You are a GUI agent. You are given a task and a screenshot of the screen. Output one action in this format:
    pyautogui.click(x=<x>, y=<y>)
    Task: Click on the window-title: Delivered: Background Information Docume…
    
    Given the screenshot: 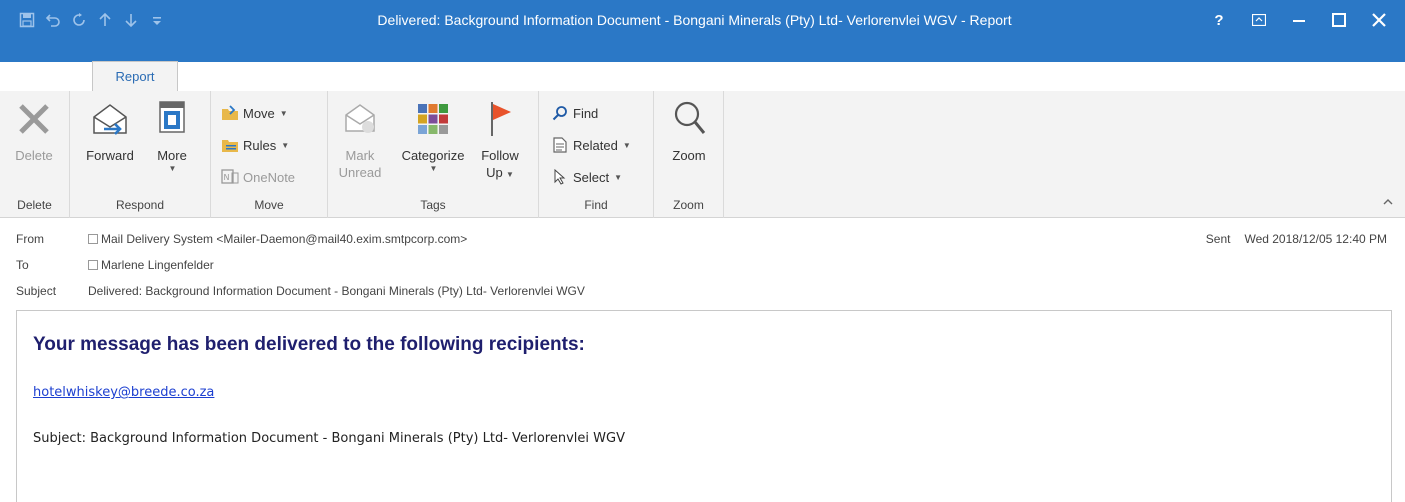 What is the action you would take?
    pyautogui.click(x=694, y=20)
    